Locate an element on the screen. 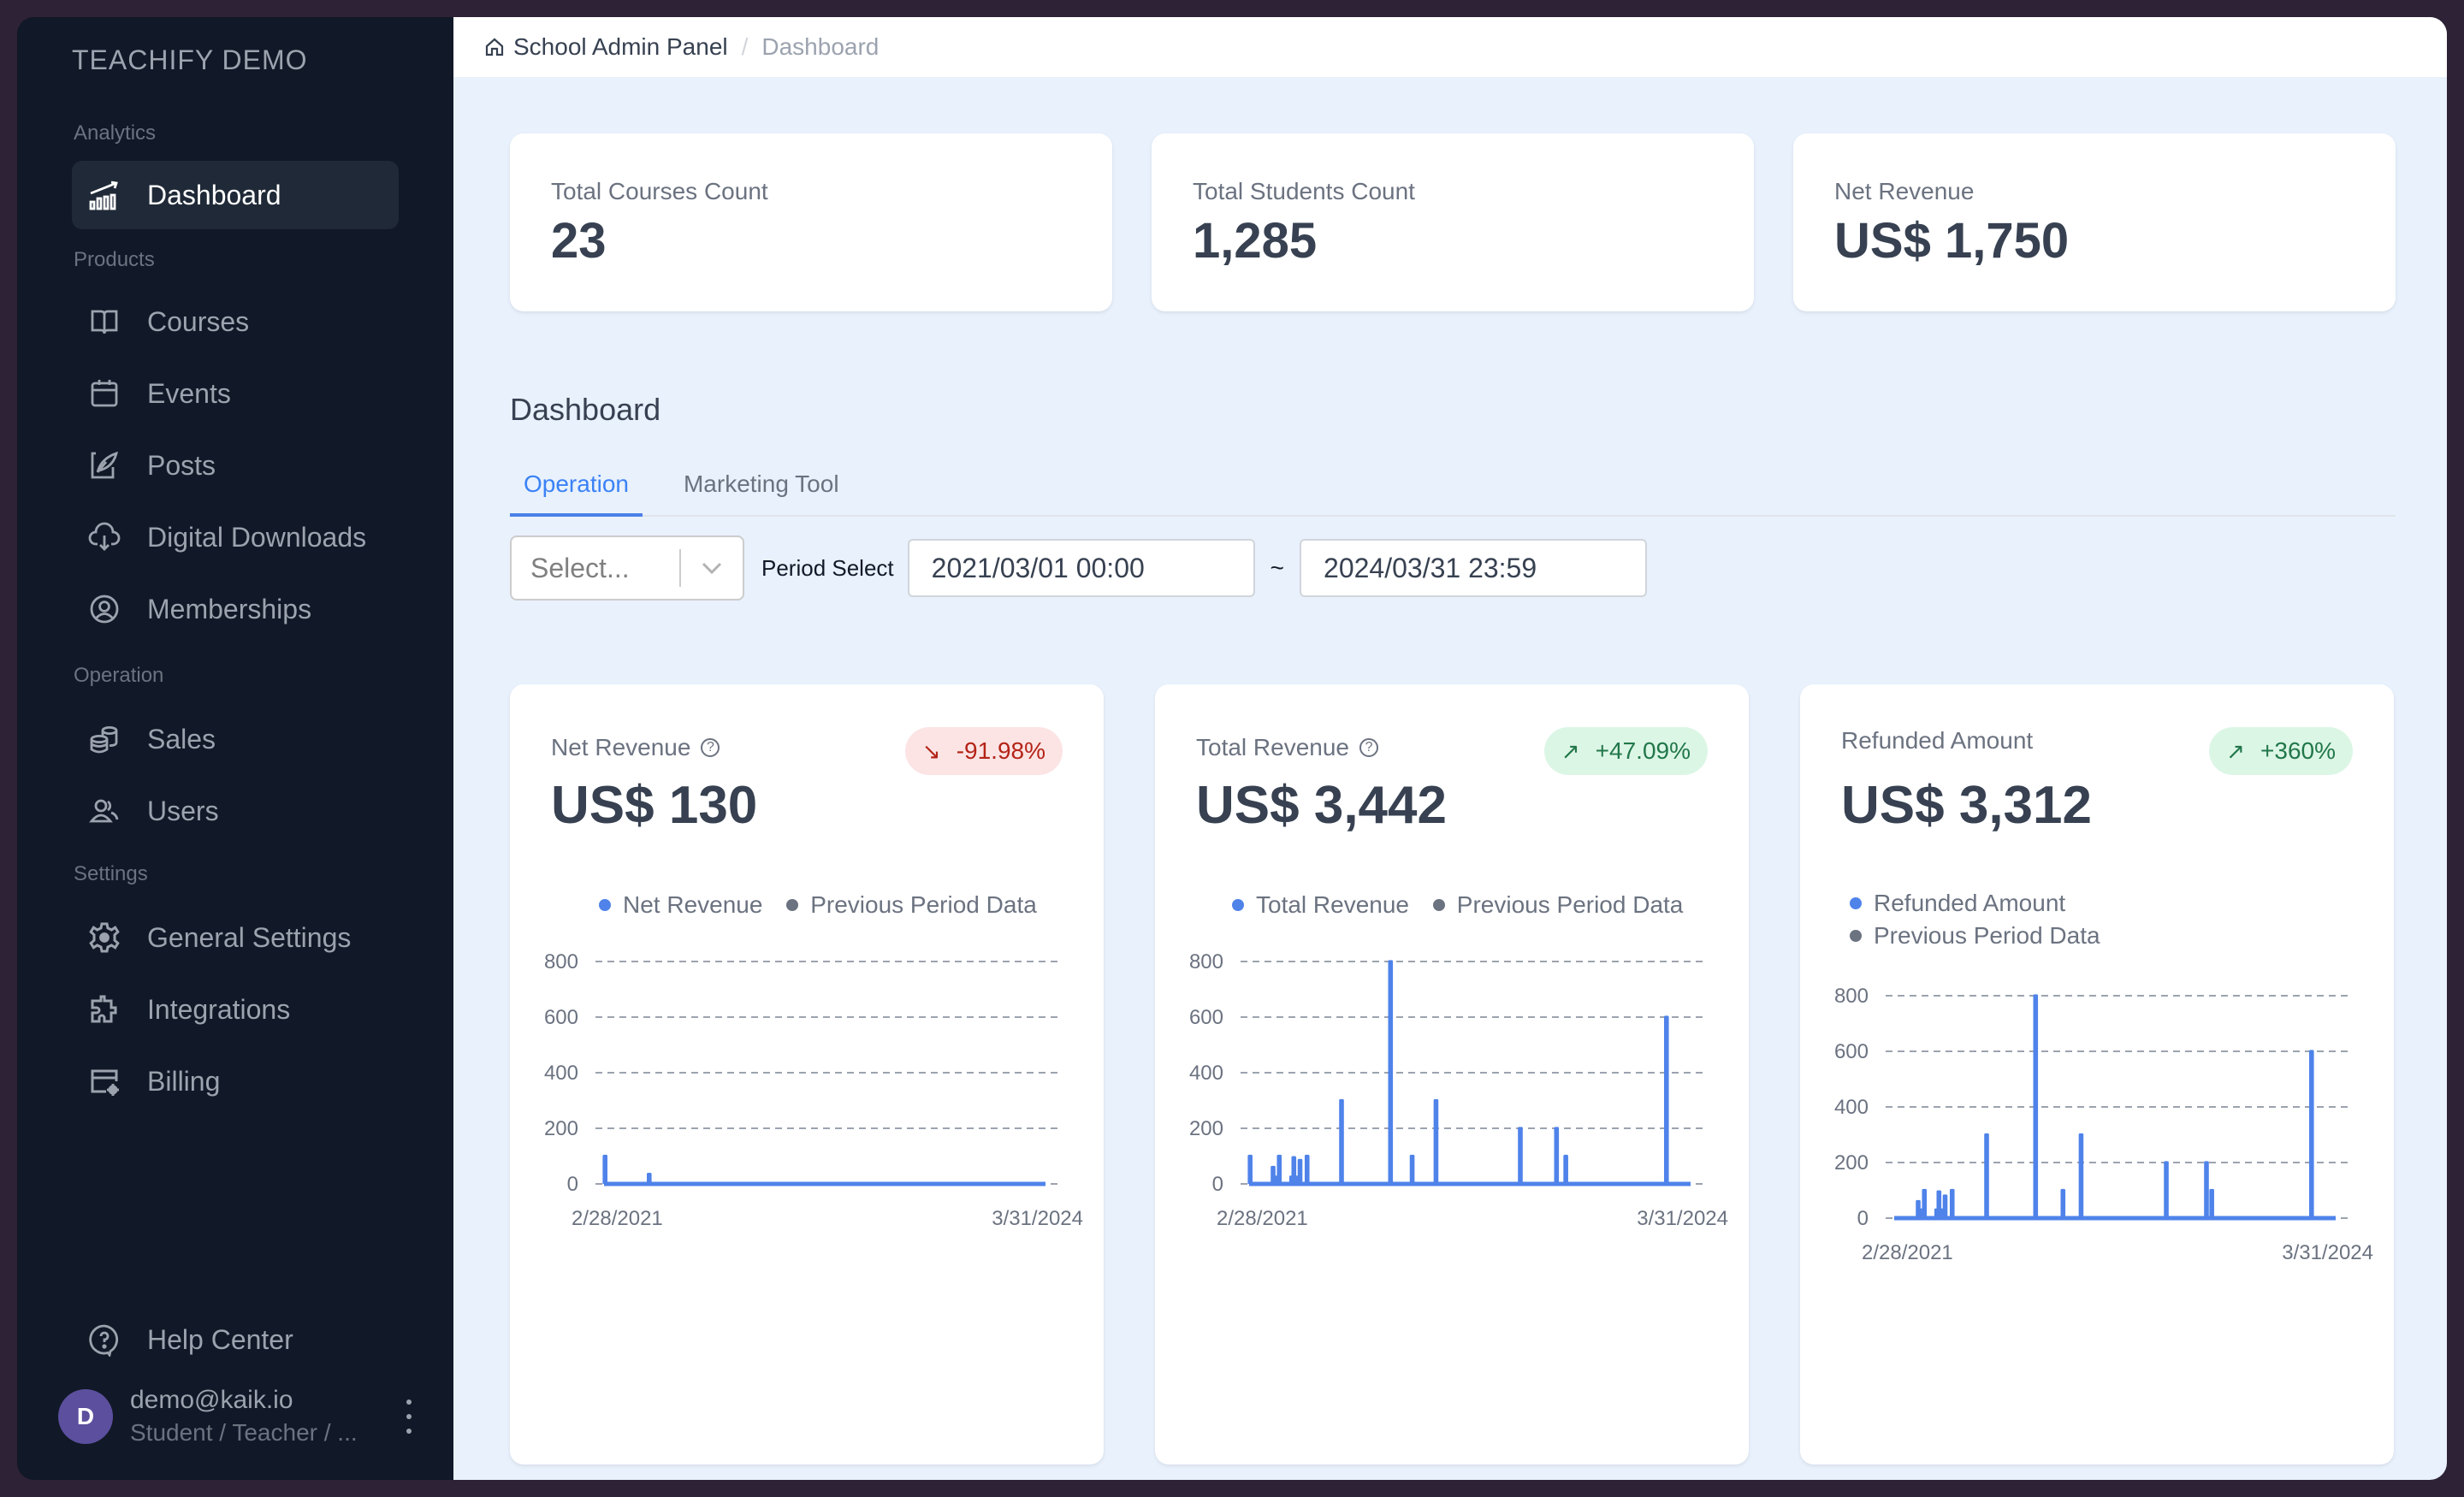 This screenshot has width=2464, height=1497. legend-label: Total Revenue is located at coordinates (1333, 904).